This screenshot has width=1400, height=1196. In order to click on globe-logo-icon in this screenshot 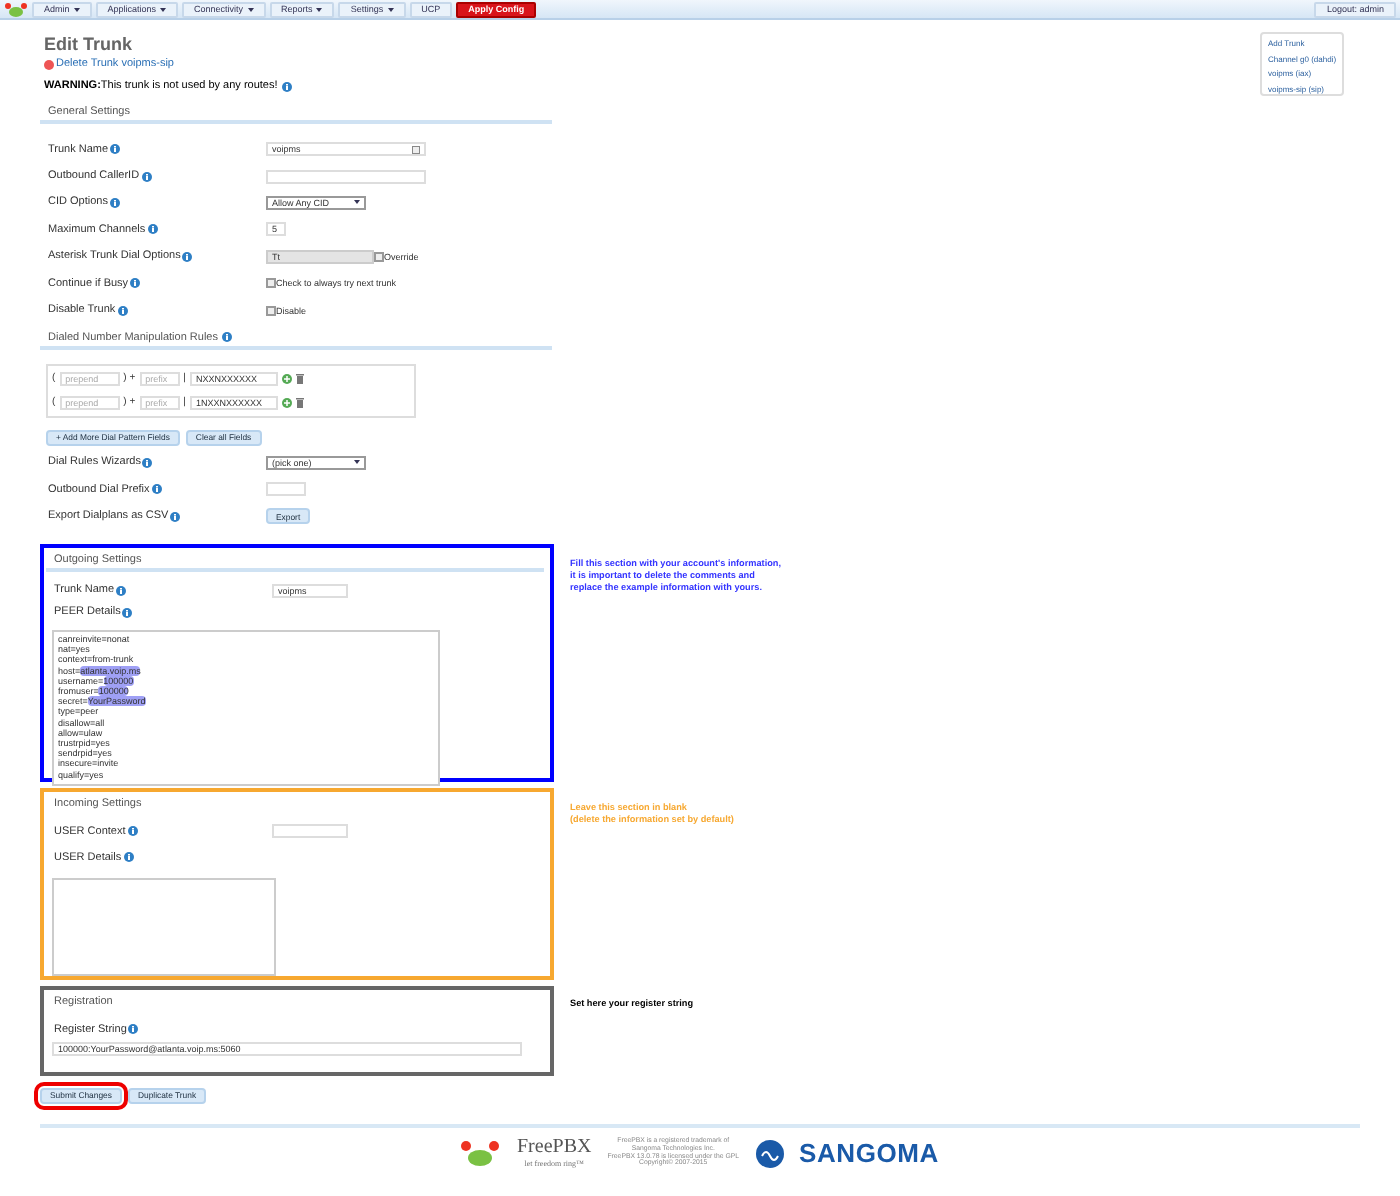, I will do `click(769, 1153)`.